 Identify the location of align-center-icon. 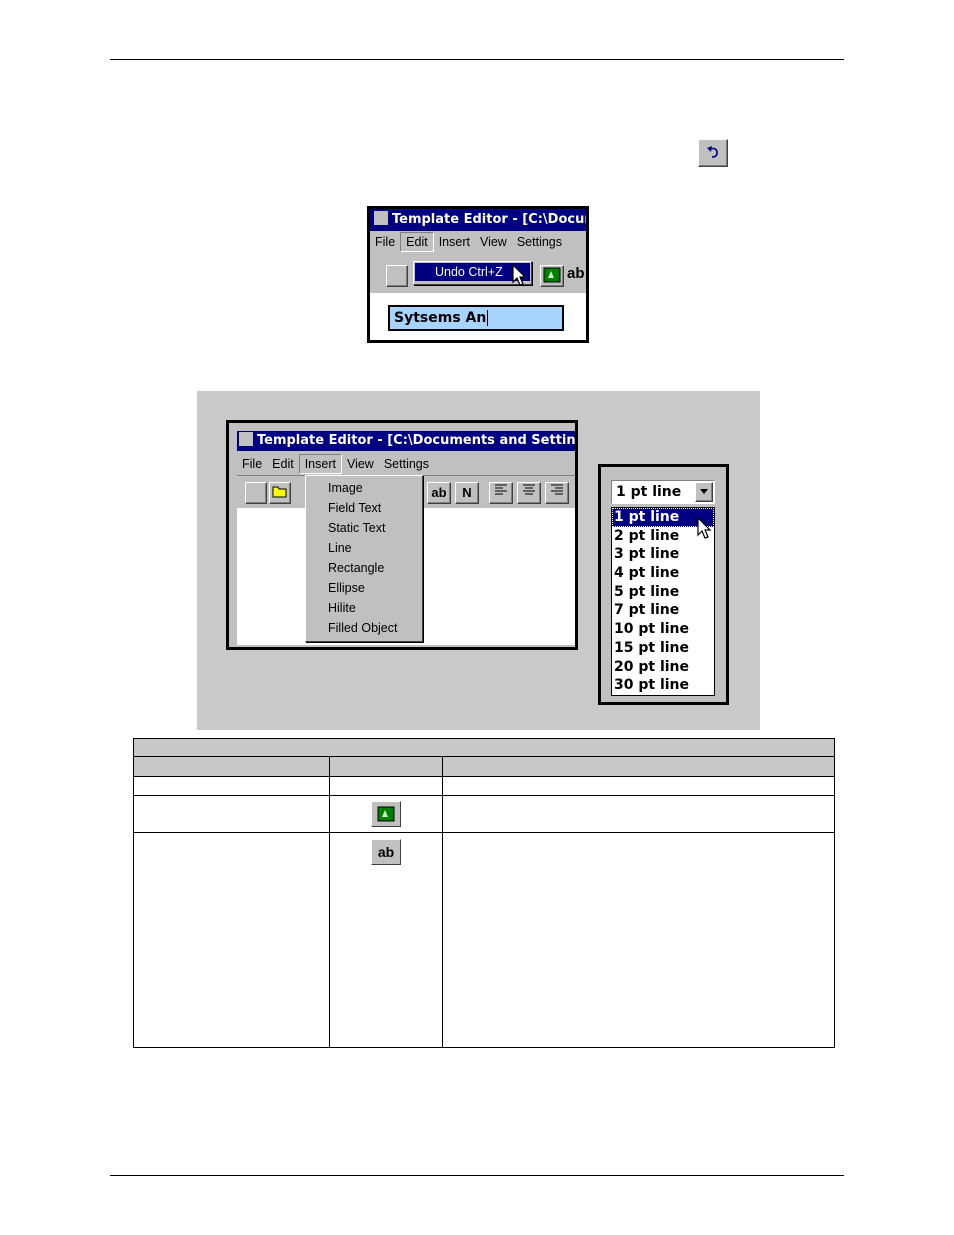
(529, 493).